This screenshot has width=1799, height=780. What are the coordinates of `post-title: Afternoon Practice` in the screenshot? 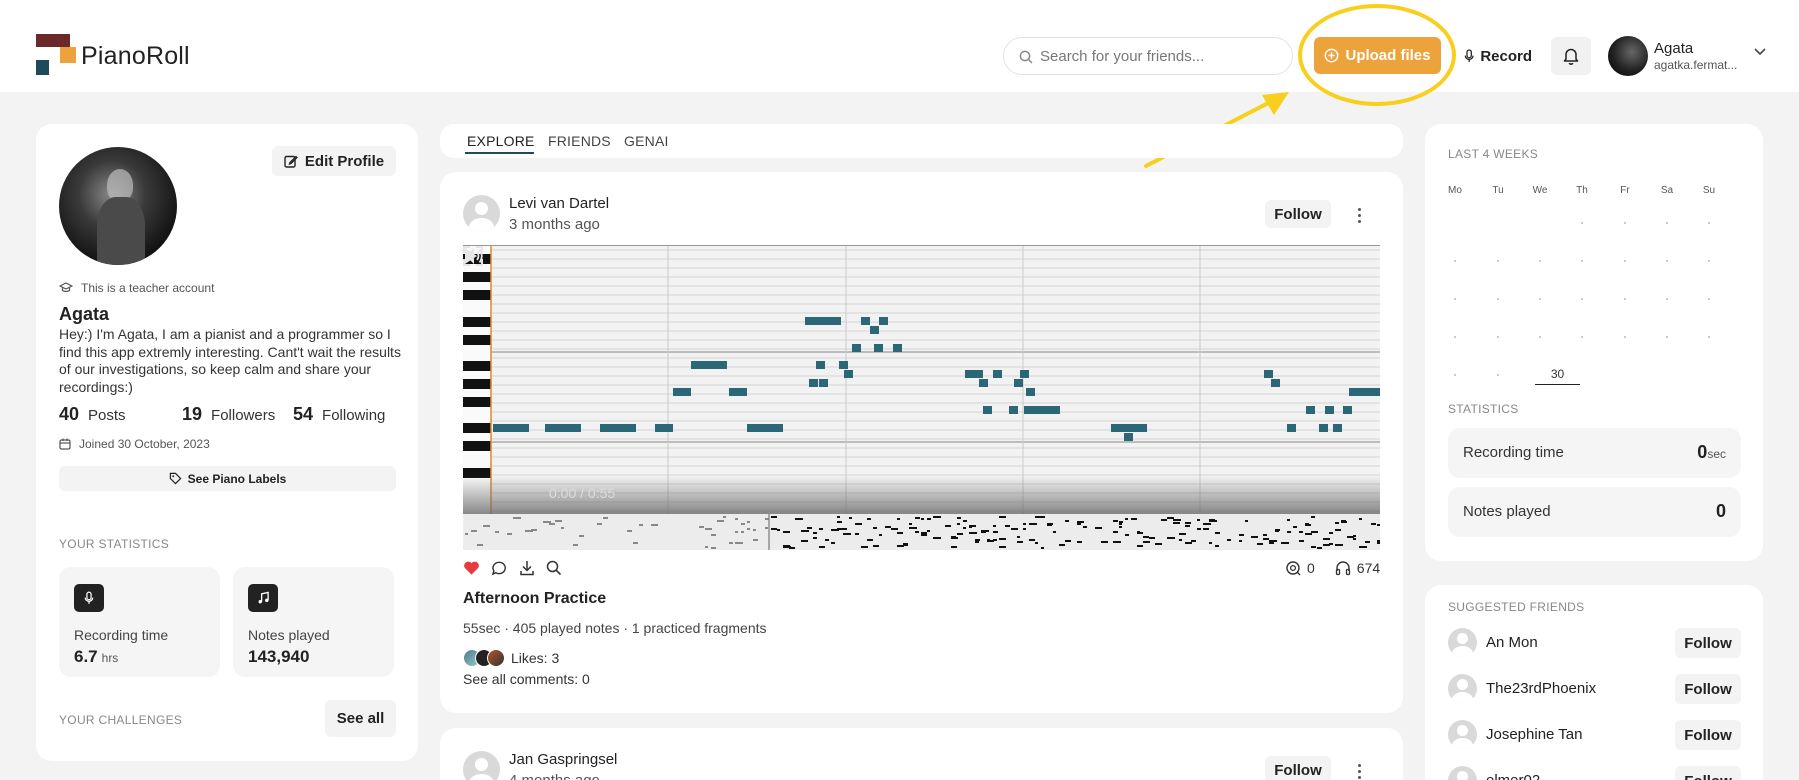 It's located at (534, 599).